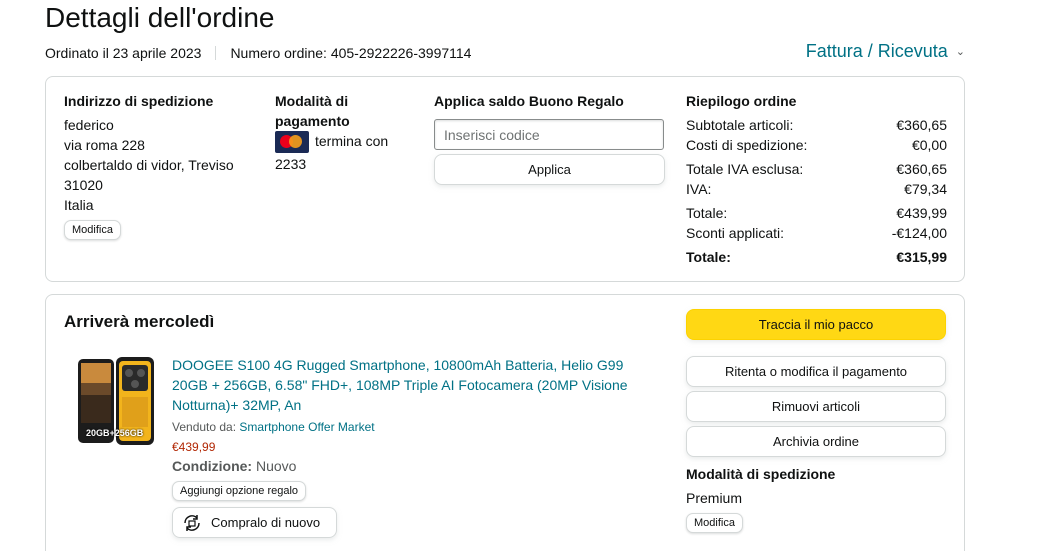 Image resolution: width=1053 pixels, height=551 pixels. I want to click on summary-row: Totale: €439,99, so click(816, 213).